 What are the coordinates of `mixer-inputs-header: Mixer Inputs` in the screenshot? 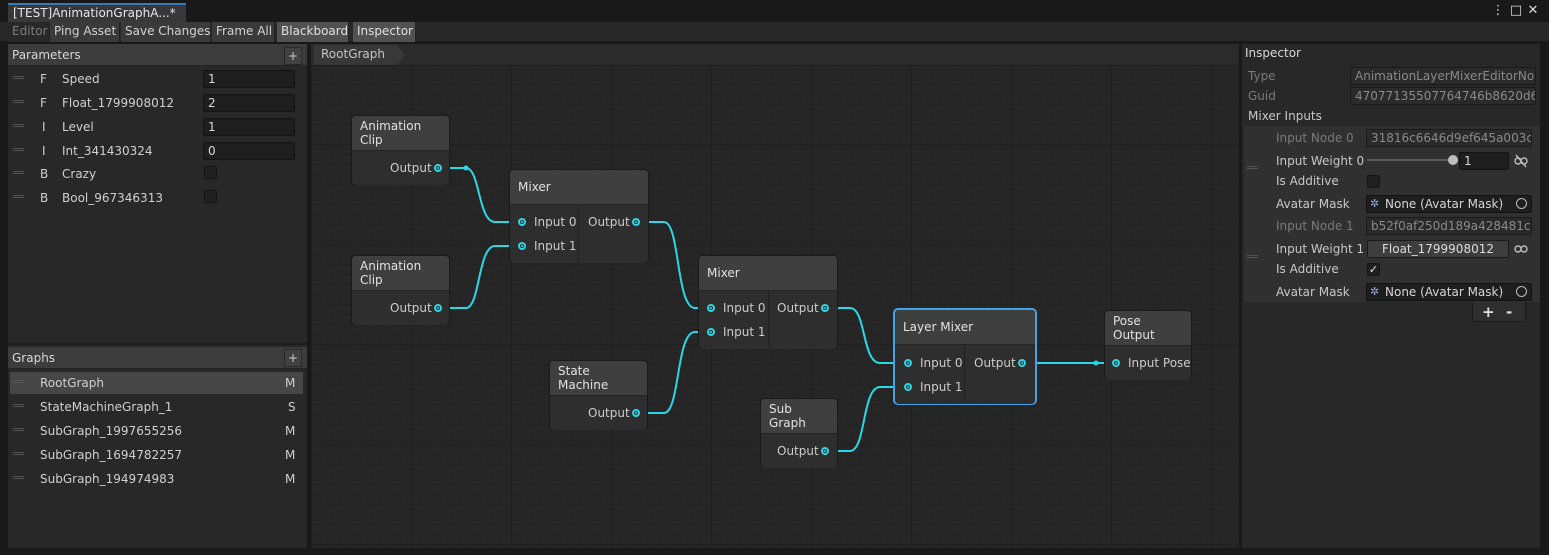 It's located at (1285, 116).